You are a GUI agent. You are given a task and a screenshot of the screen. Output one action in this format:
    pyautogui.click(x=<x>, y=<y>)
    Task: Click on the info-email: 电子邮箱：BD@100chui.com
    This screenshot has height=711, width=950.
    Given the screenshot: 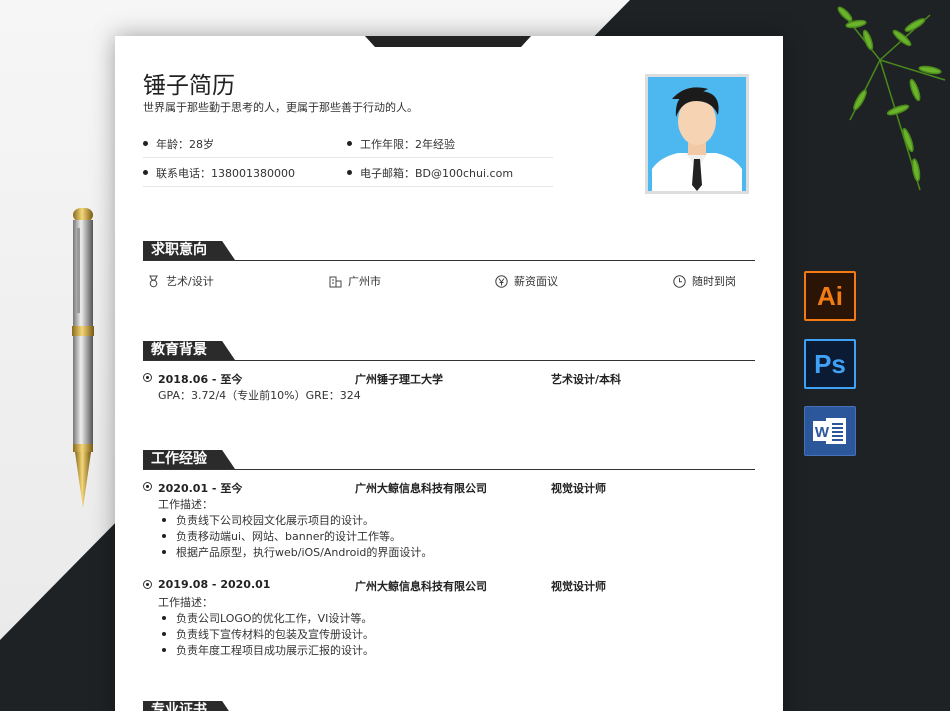 What is the action you would take?
    pyautogui.click(x=449, y=173)
    